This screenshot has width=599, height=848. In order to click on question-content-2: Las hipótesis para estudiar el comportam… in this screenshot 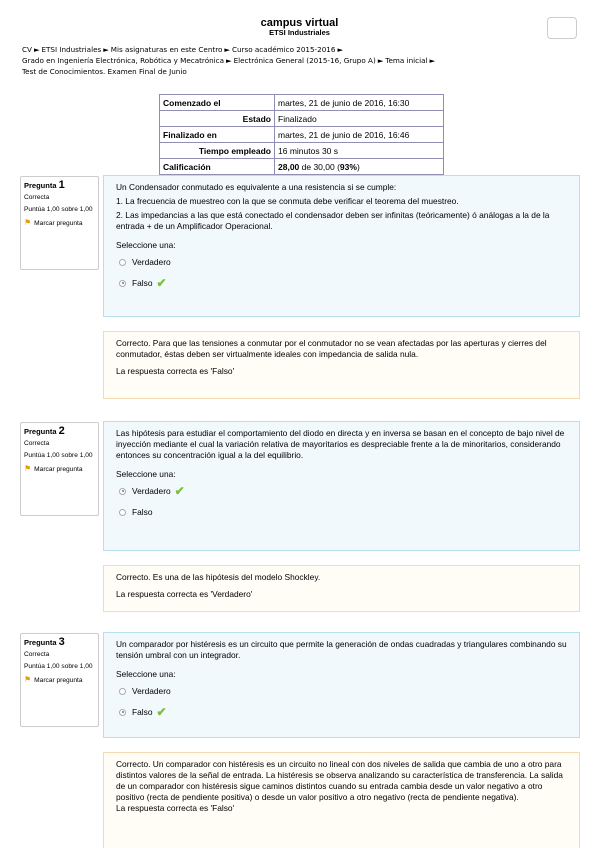, I will do `click(341, 486)`.